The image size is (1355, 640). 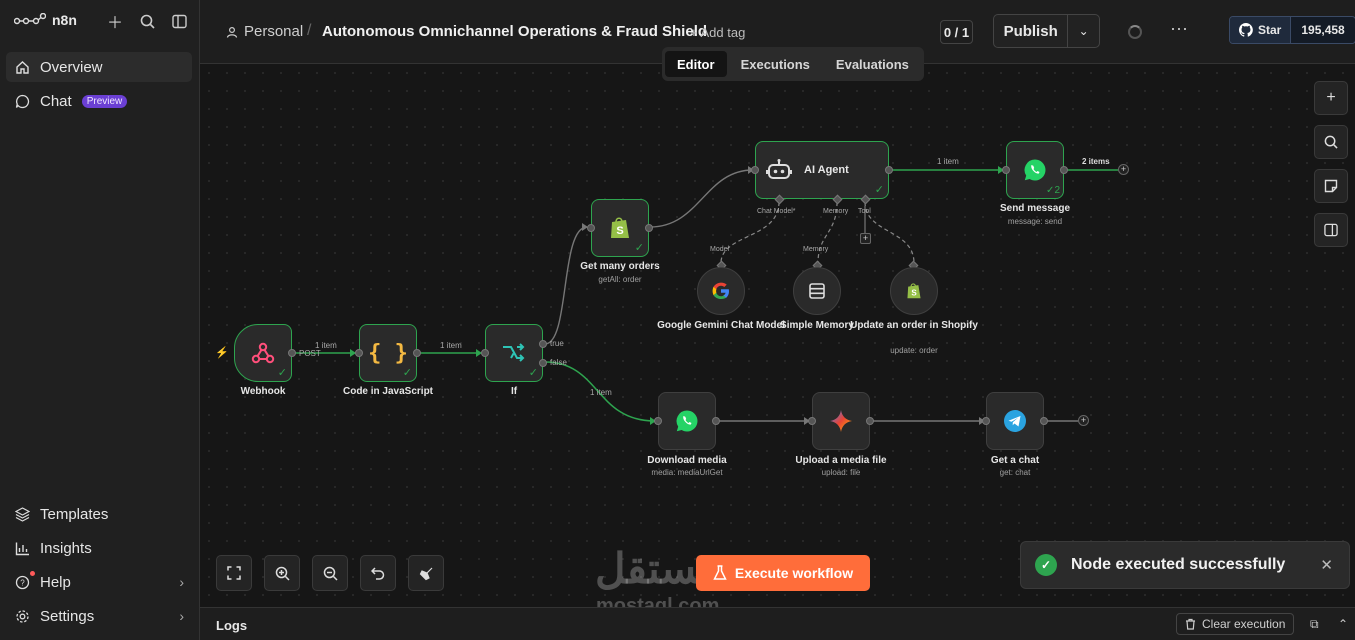 I want to click on edge-count-label: 2 items, so click(x=1096, y=161).